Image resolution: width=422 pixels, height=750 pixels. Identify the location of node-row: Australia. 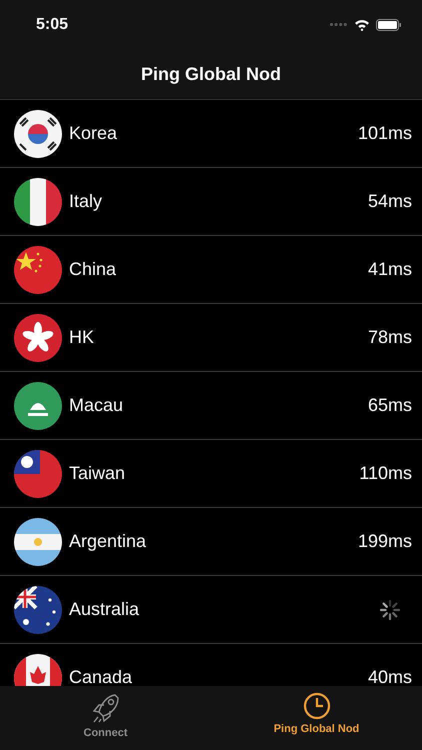
(211, 610).